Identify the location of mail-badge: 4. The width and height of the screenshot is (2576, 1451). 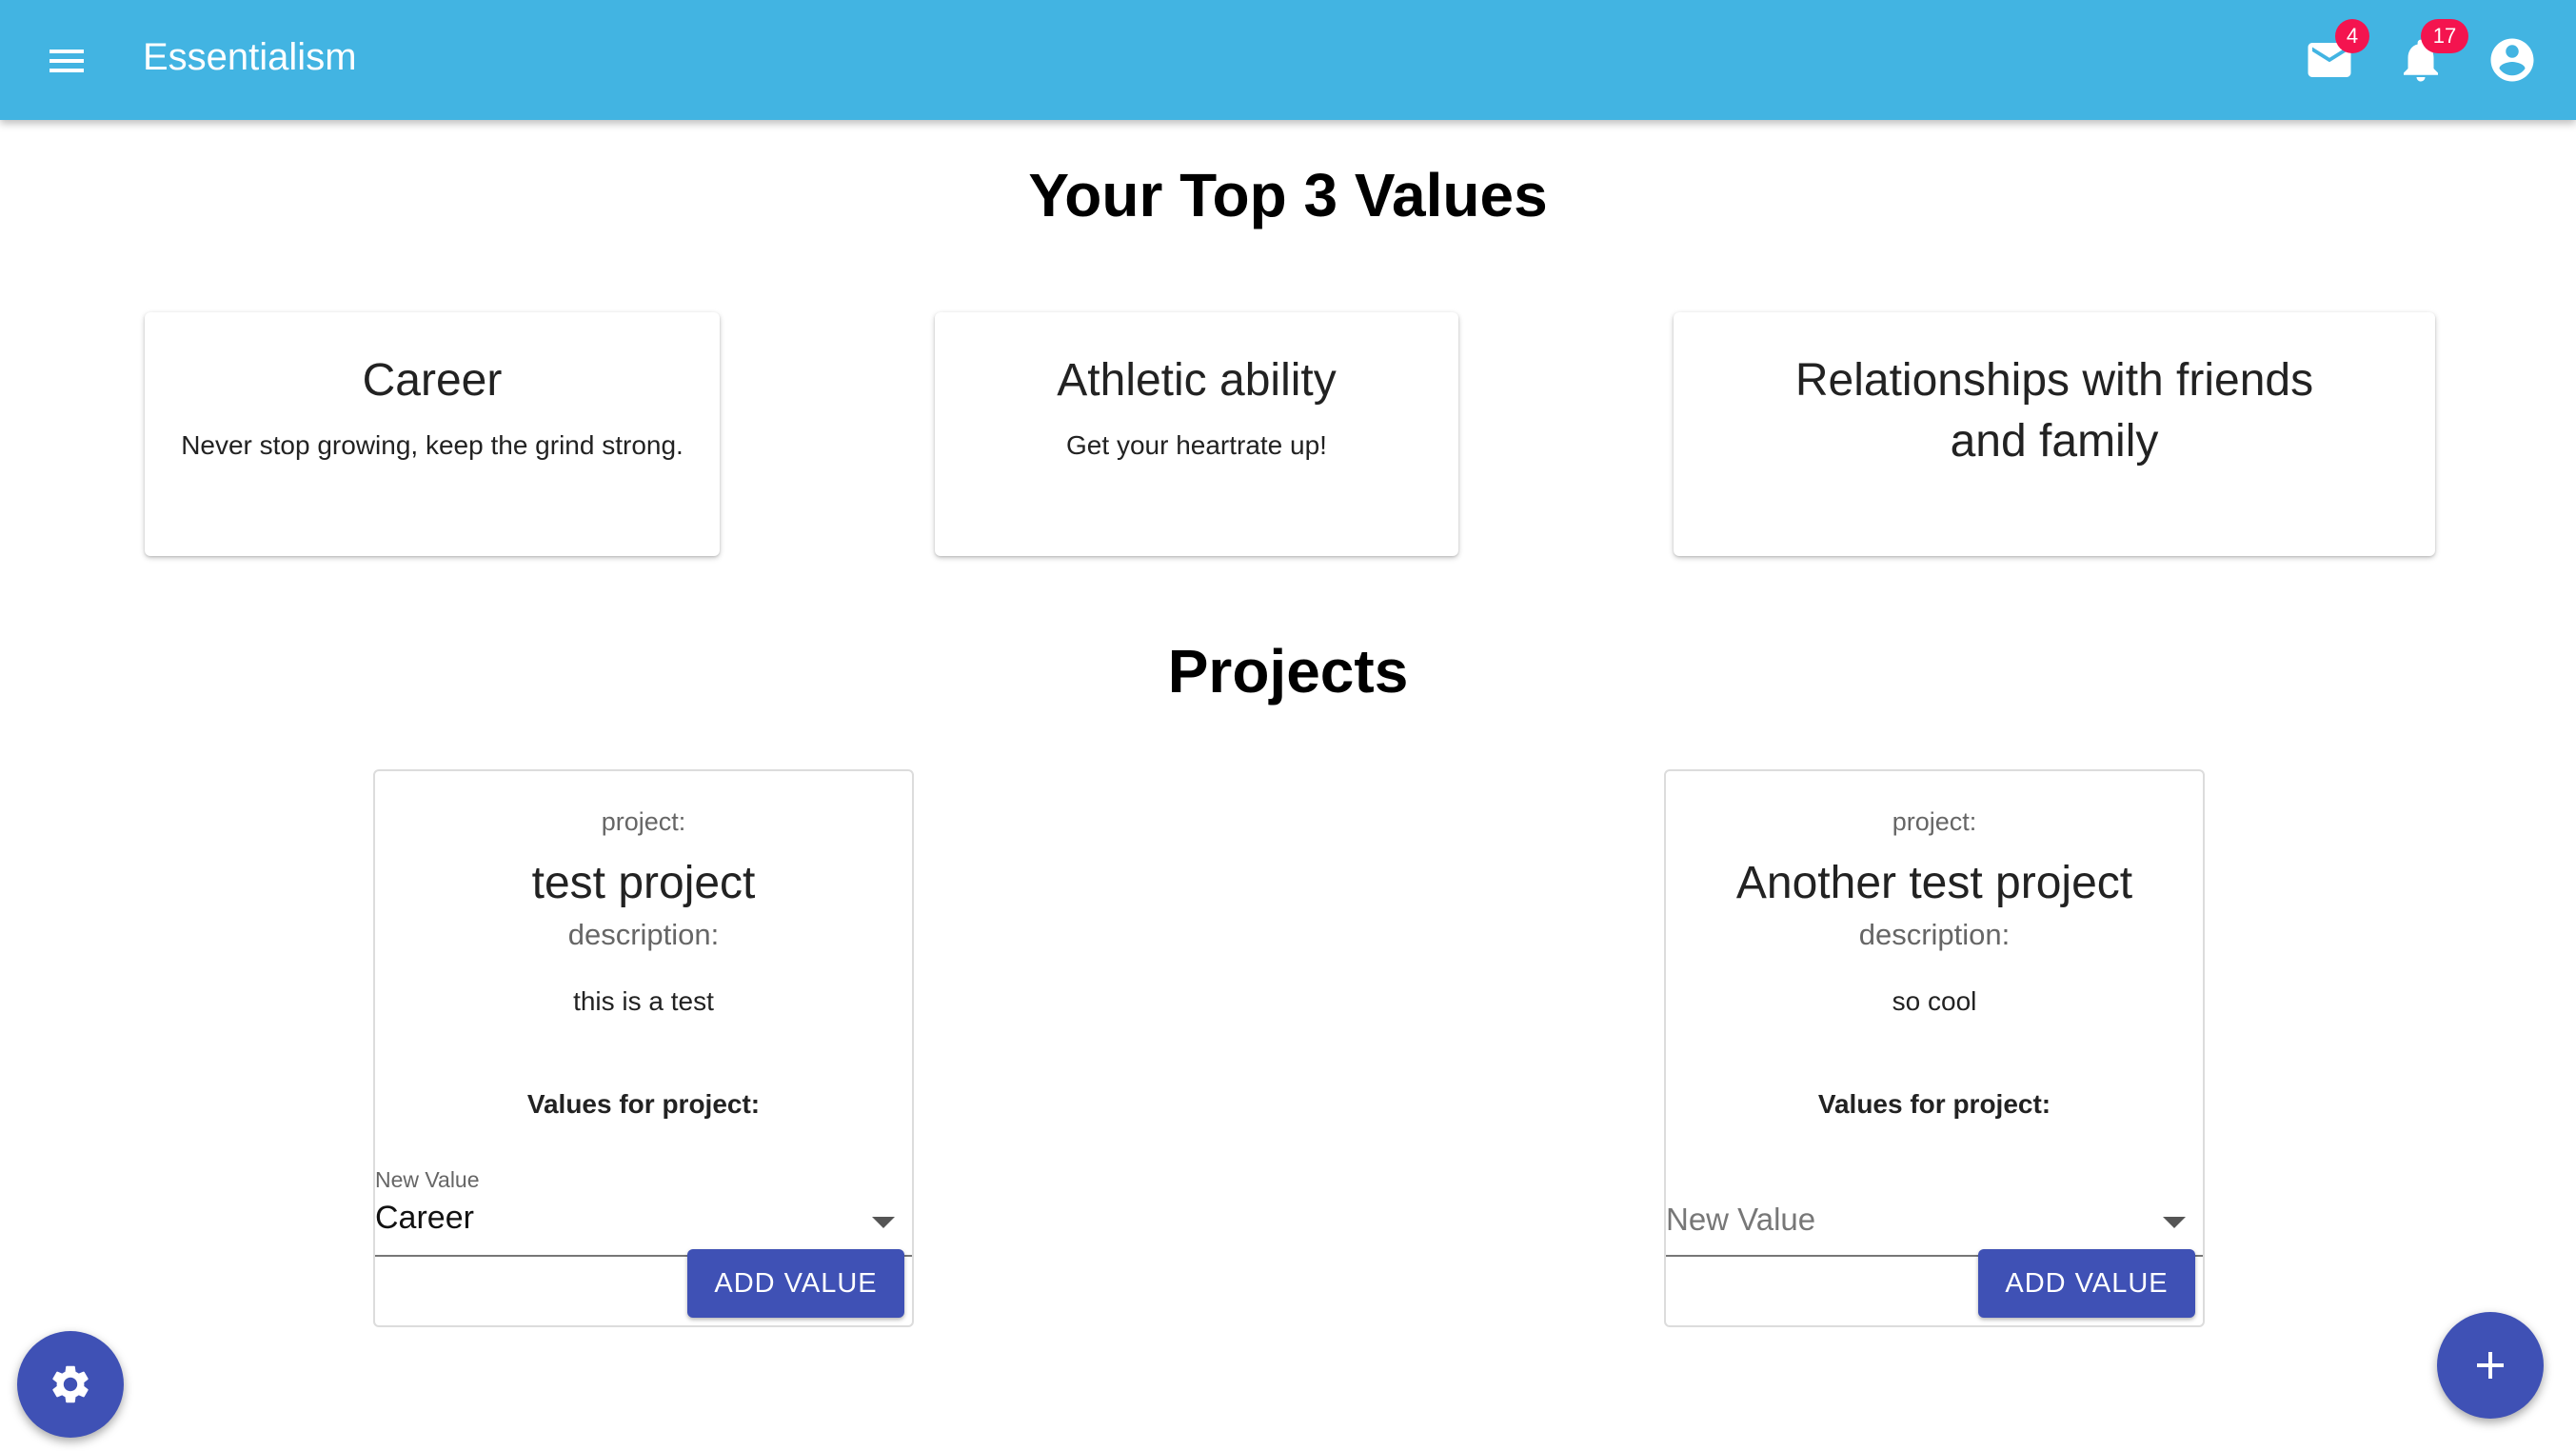
(2352, 36).